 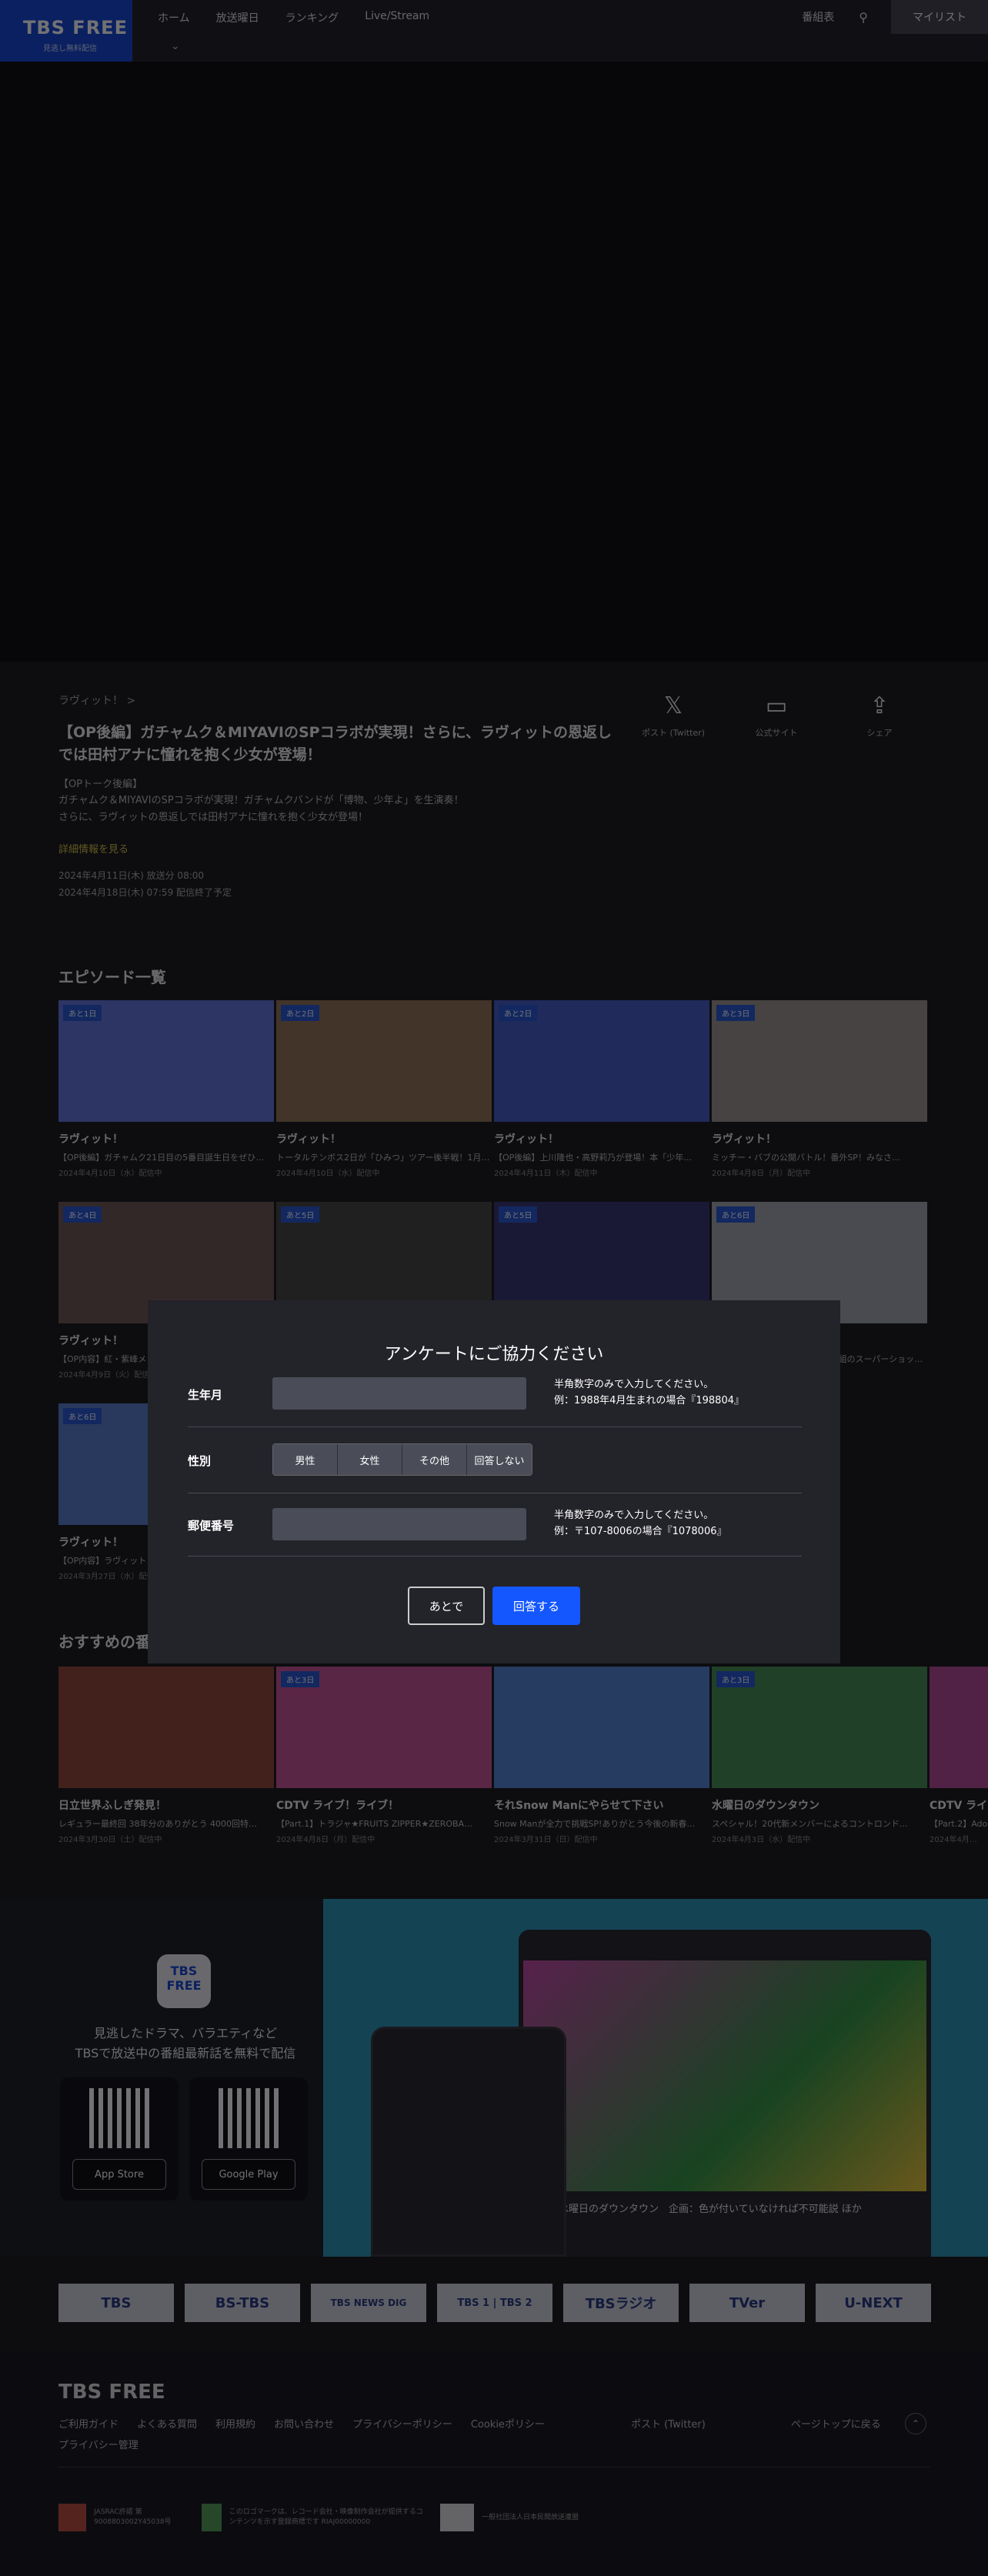 I want to click on gender-other: その他, so click(x=434, y=1460).